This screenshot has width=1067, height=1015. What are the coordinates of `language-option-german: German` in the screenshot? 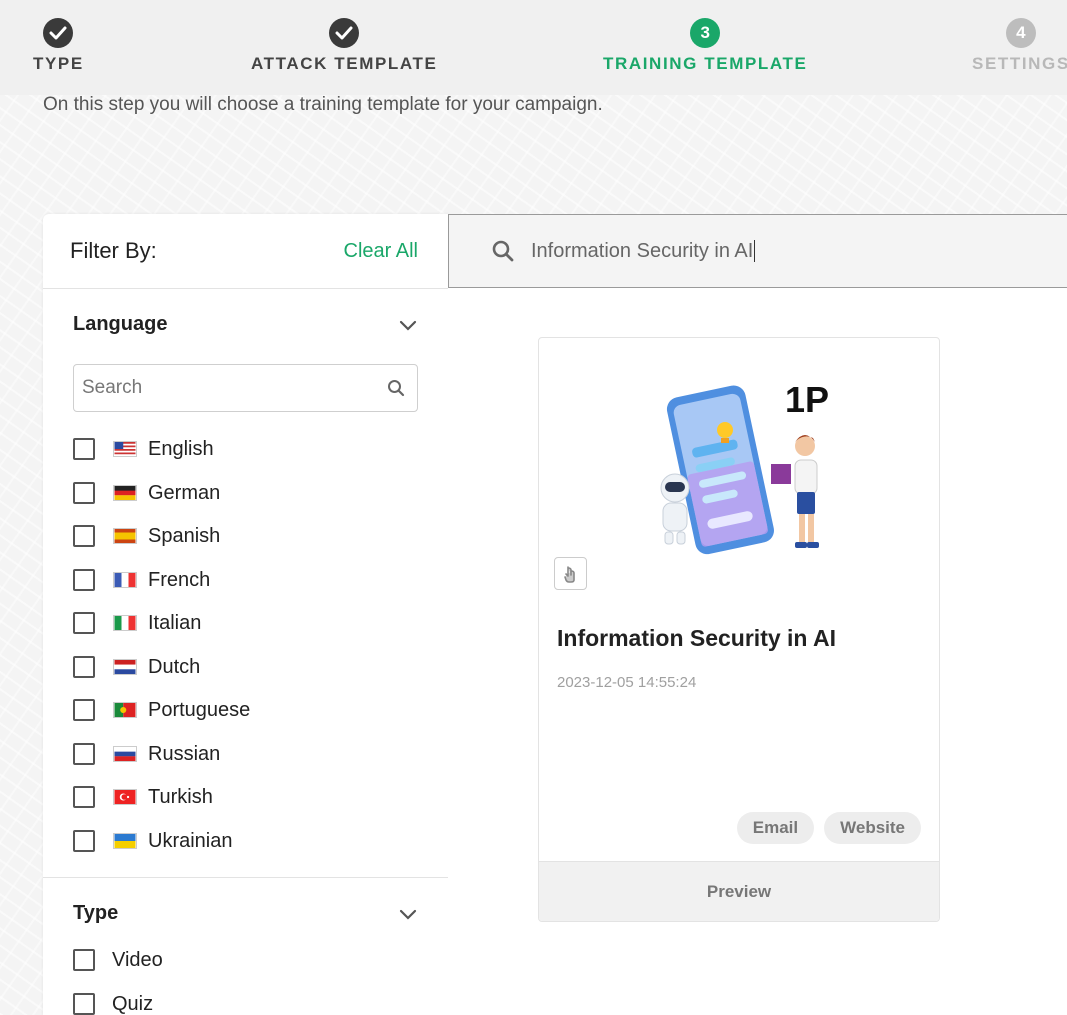 It's located at (146, 493).